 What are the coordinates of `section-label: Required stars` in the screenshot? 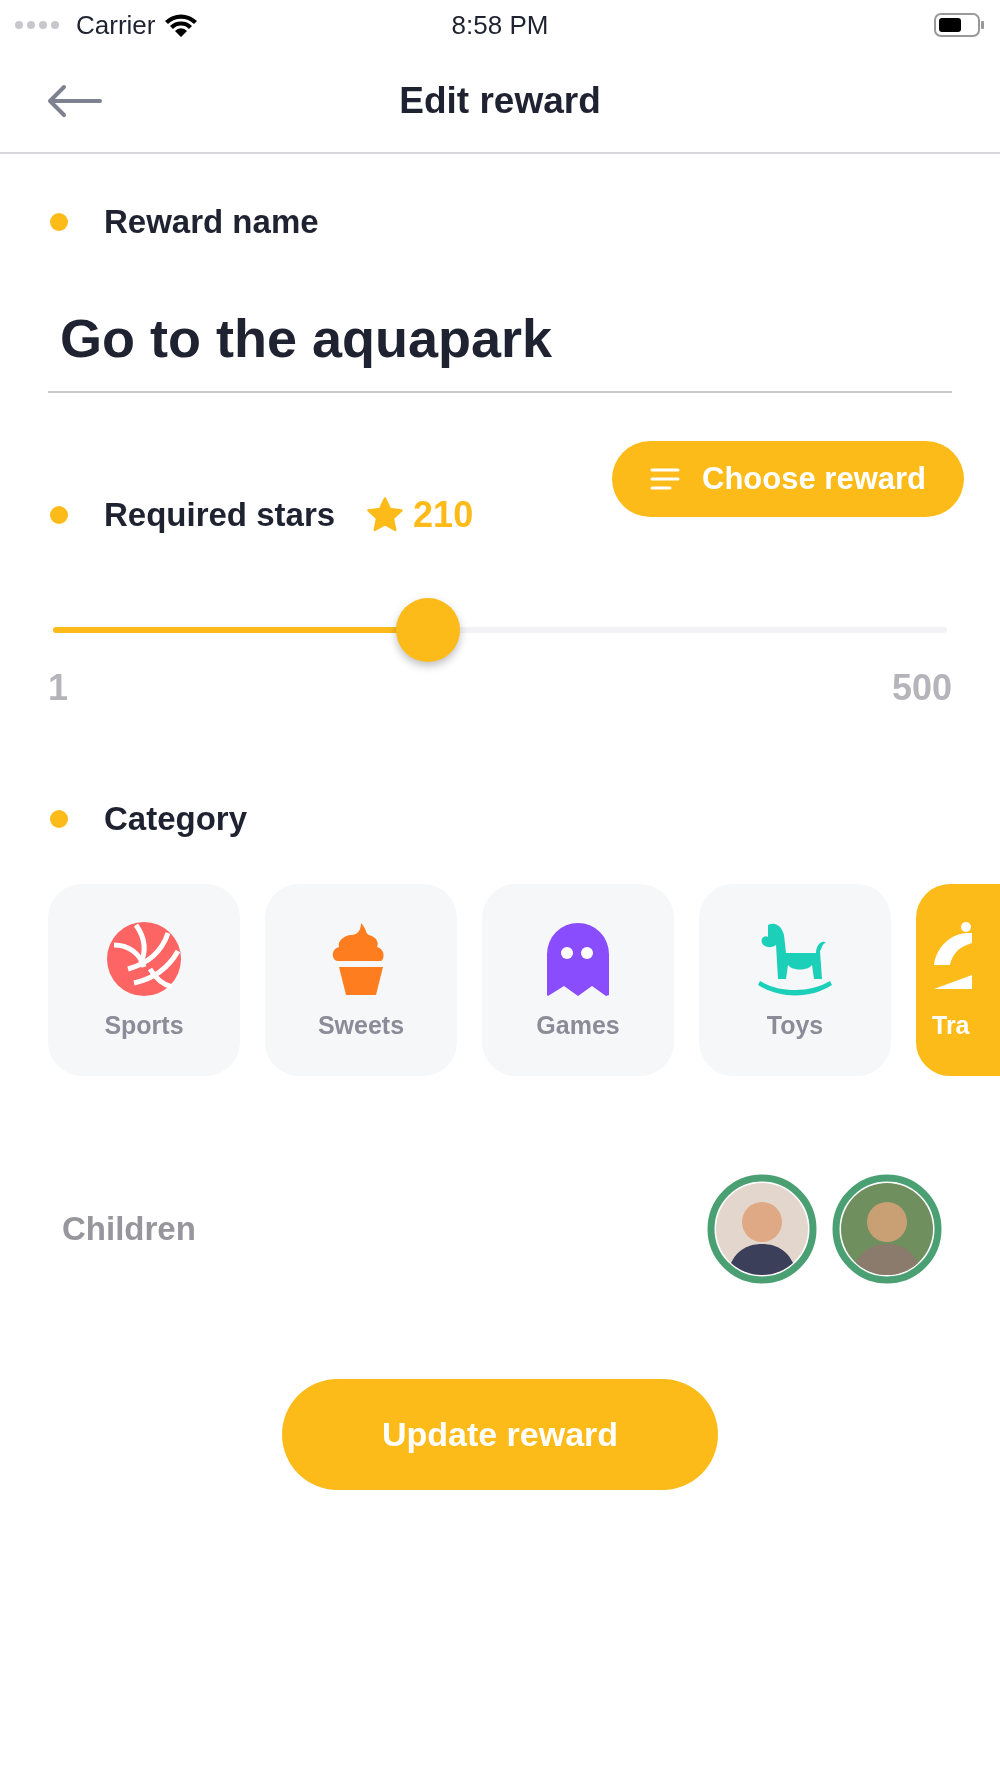 It's located at (220, 515).